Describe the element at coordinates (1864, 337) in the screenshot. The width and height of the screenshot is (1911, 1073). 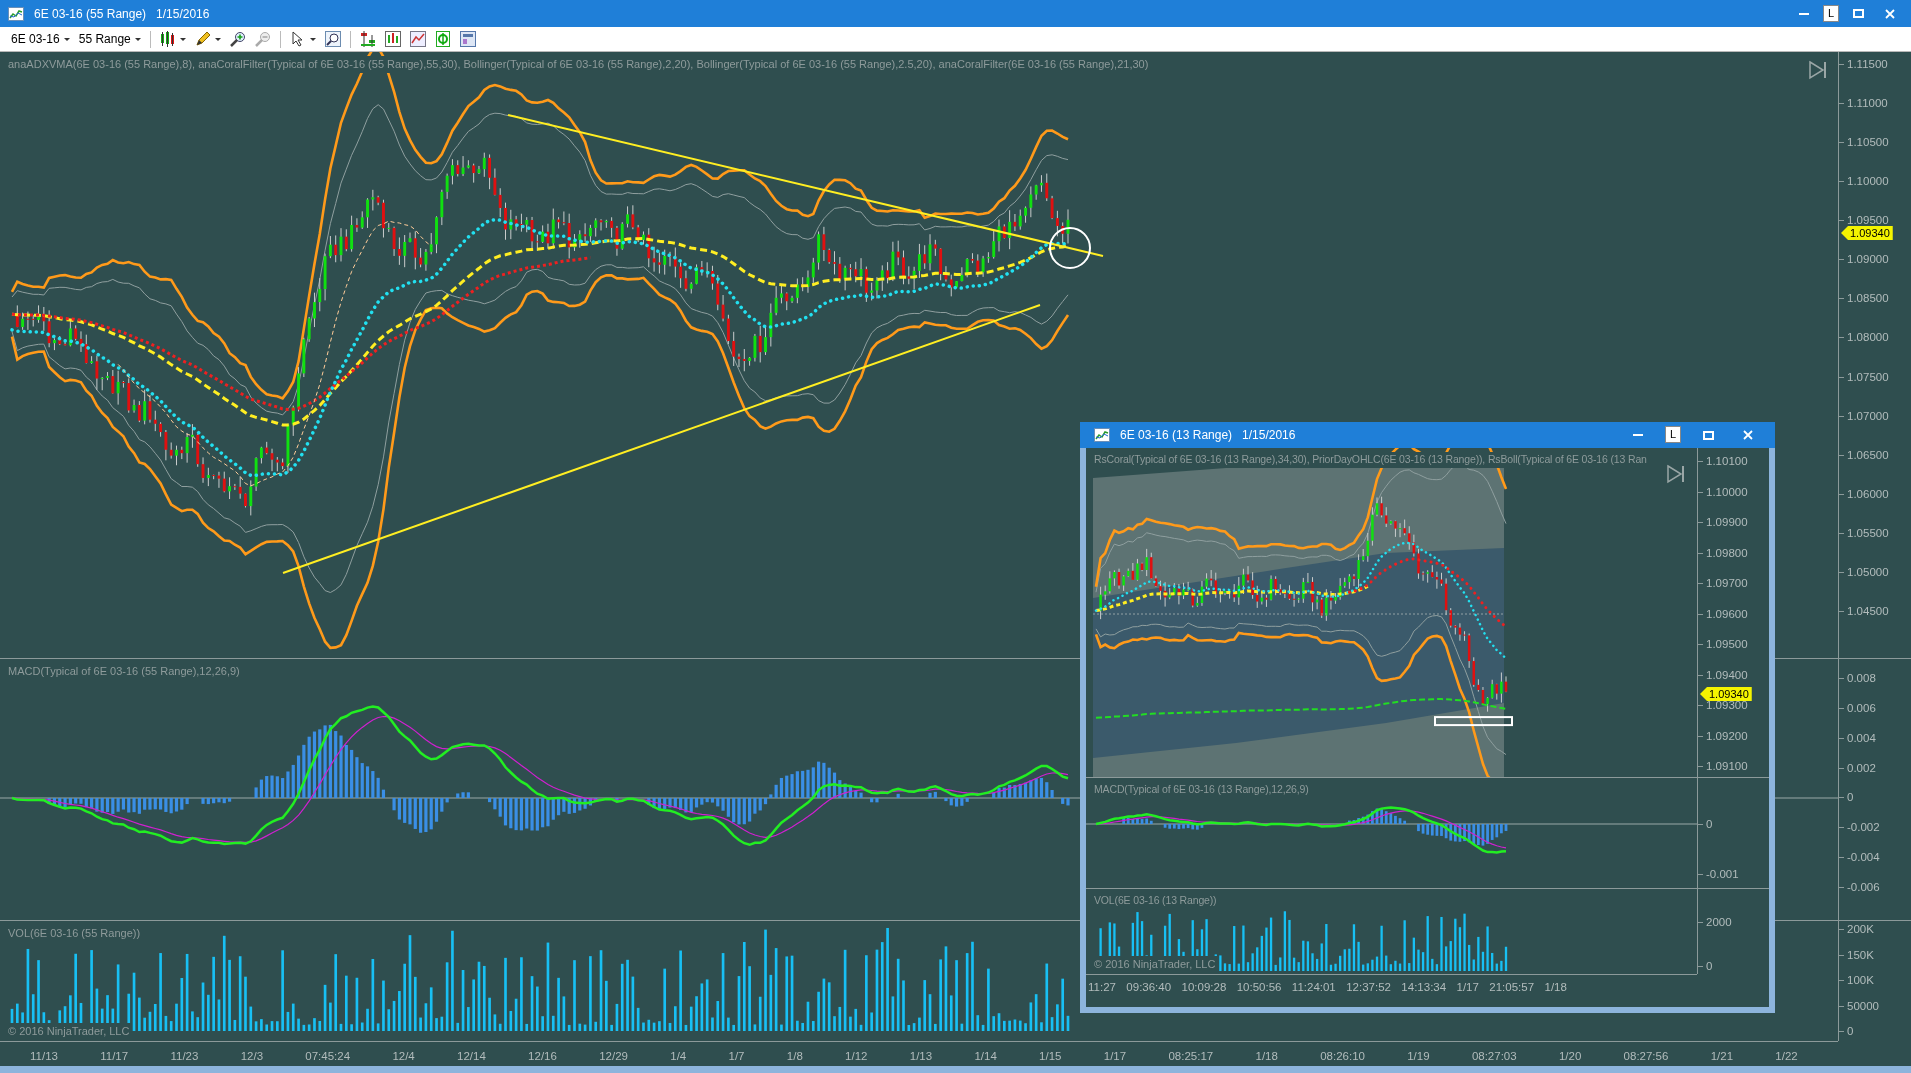
I see `axis-label: 1.08000` at that location.